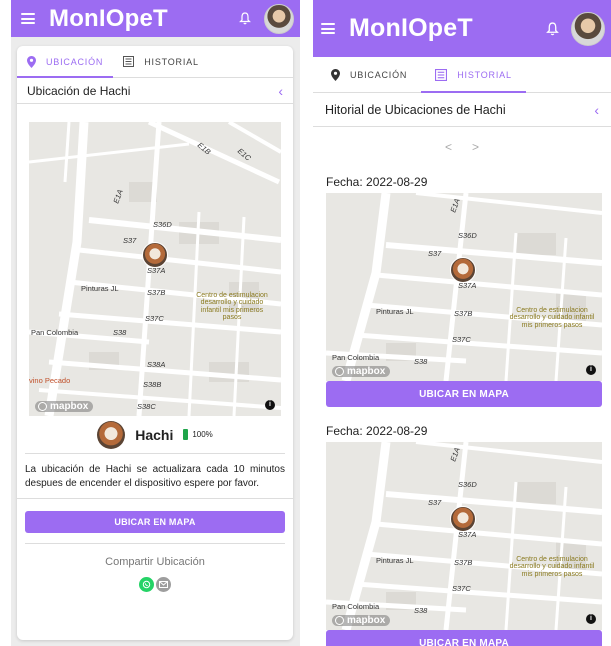 The height and width of the screenshot is (646, 611). I want to click on mail-icon, so click(163, 584).